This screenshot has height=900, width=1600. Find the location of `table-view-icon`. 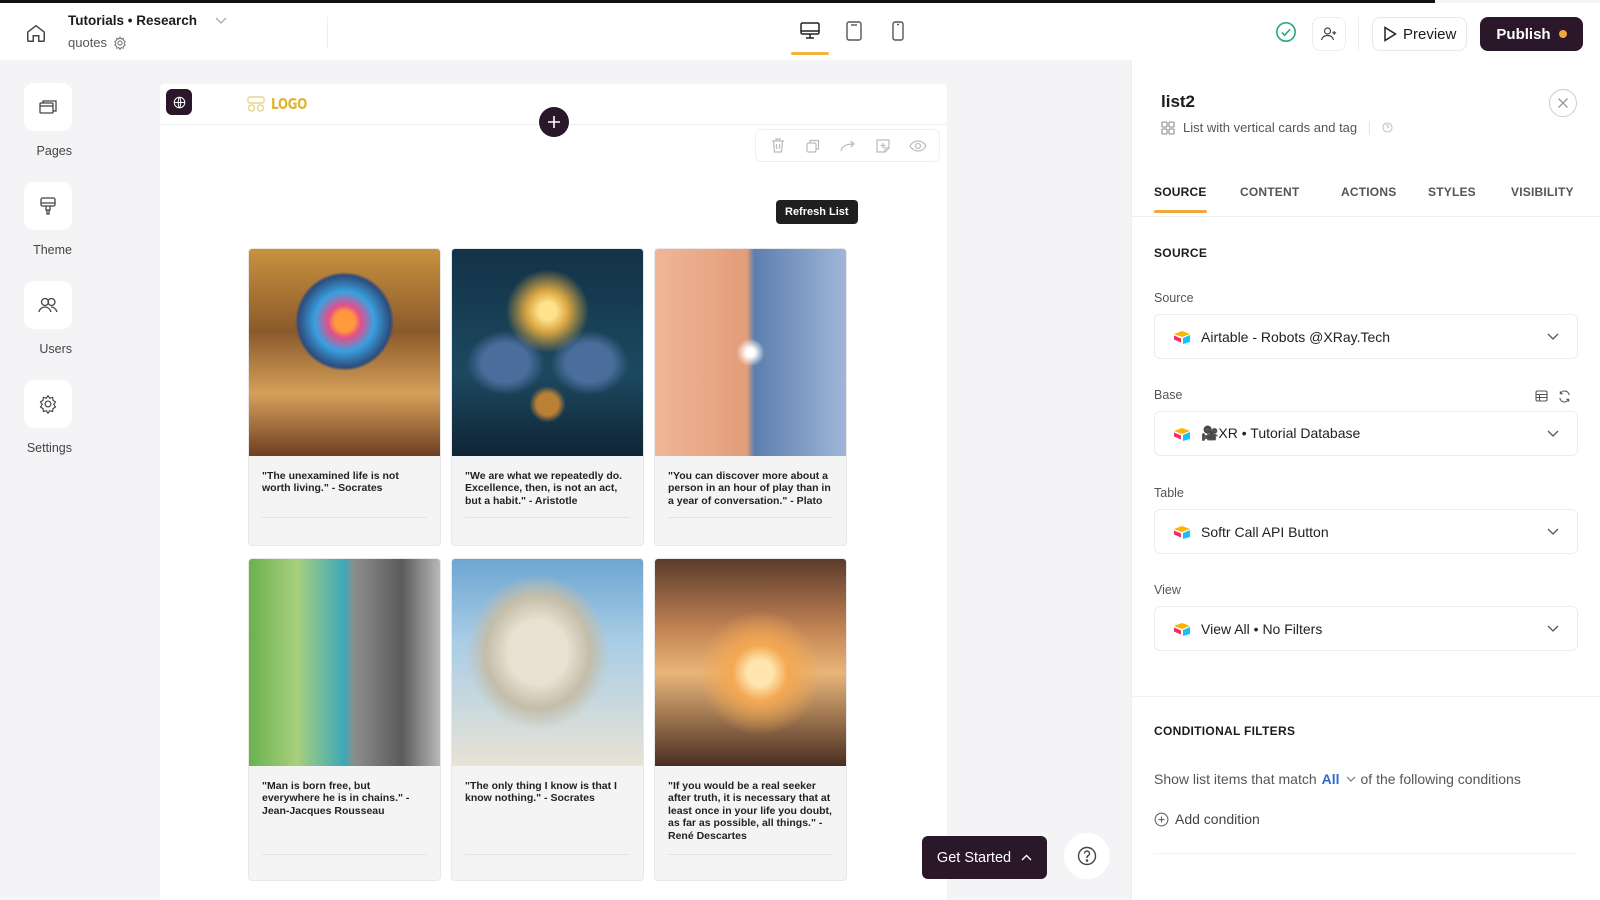

table-view-icon is located at coordinates (1541, 396).